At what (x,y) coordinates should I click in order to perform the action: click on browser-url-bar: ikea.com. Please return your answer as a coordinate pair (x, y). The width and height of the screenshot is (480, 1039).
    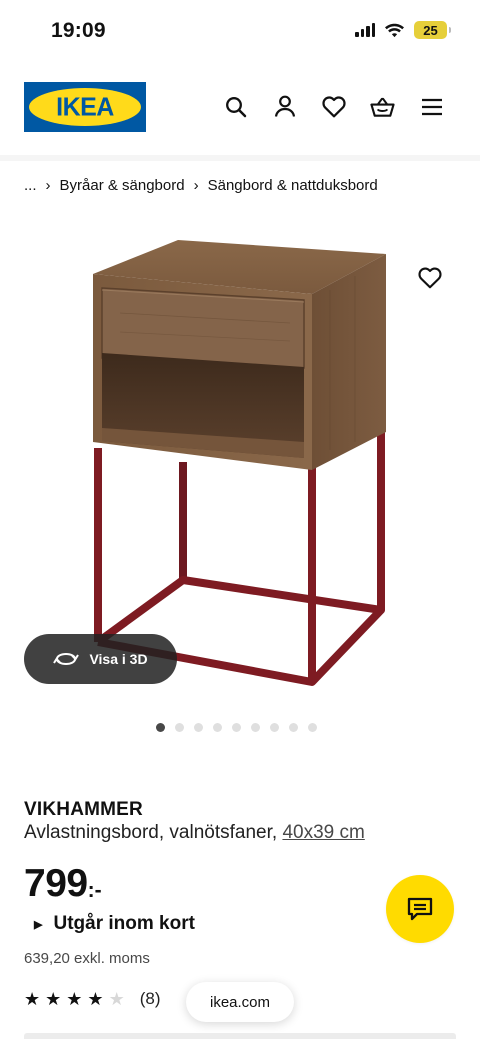
    Looking at the image, I should click on (240, 1002).